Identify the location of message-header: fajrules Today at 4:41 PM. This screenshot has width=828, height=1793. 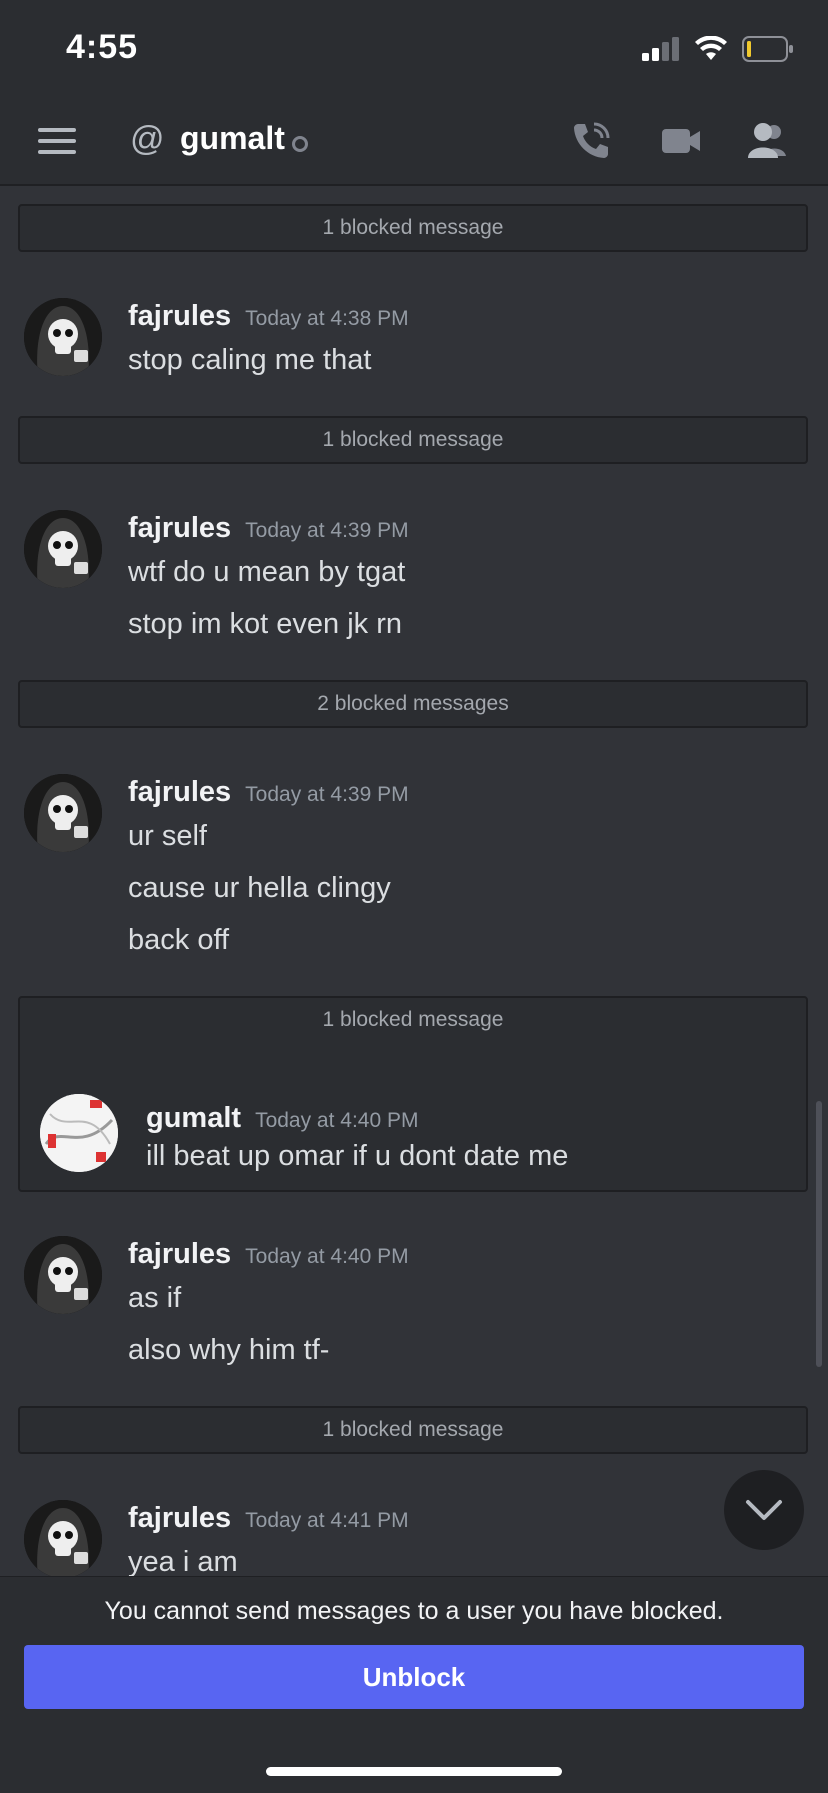
(268, 1518).